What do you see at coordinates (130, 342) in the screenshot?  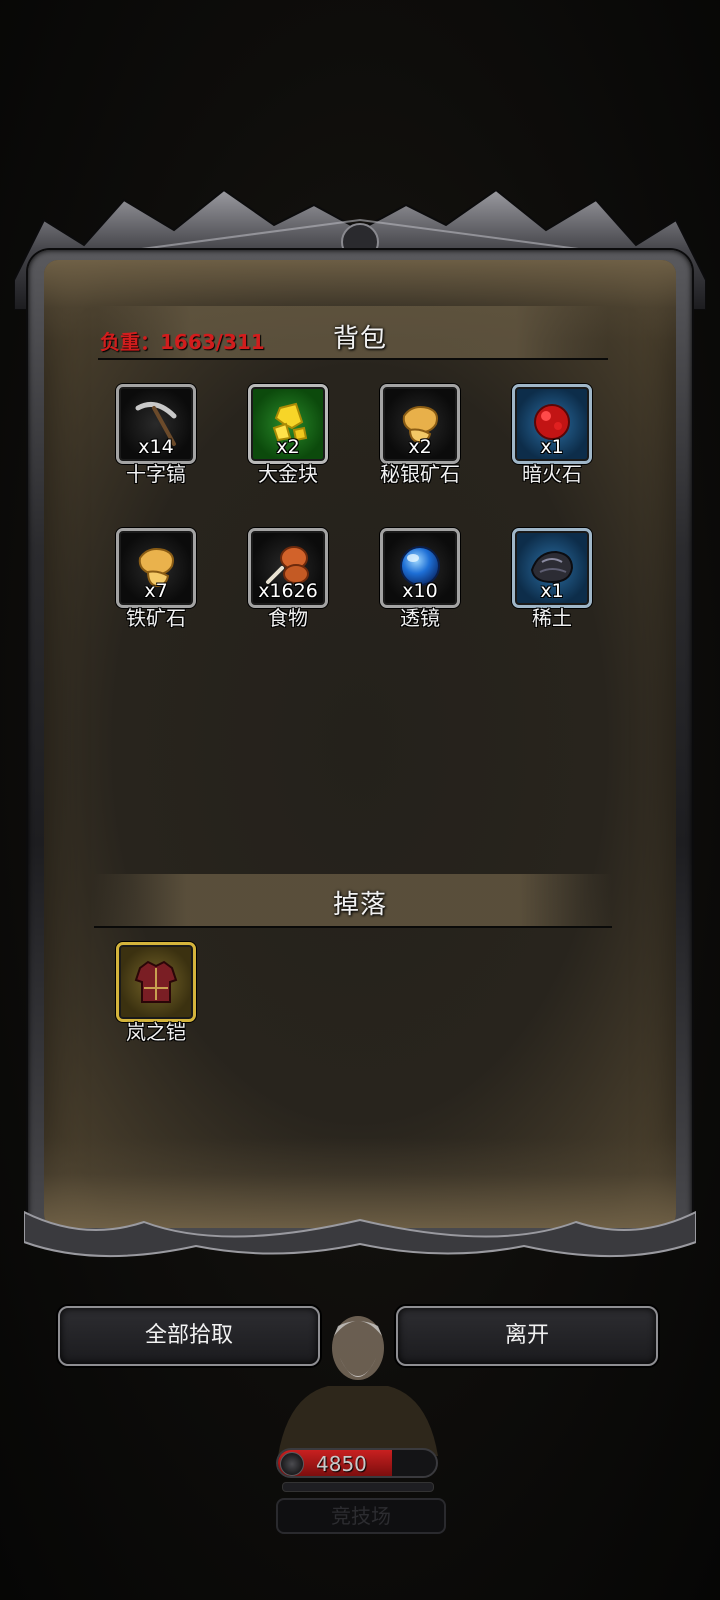 I see `weight-label: 负重：` at bounding box center [130, 342].